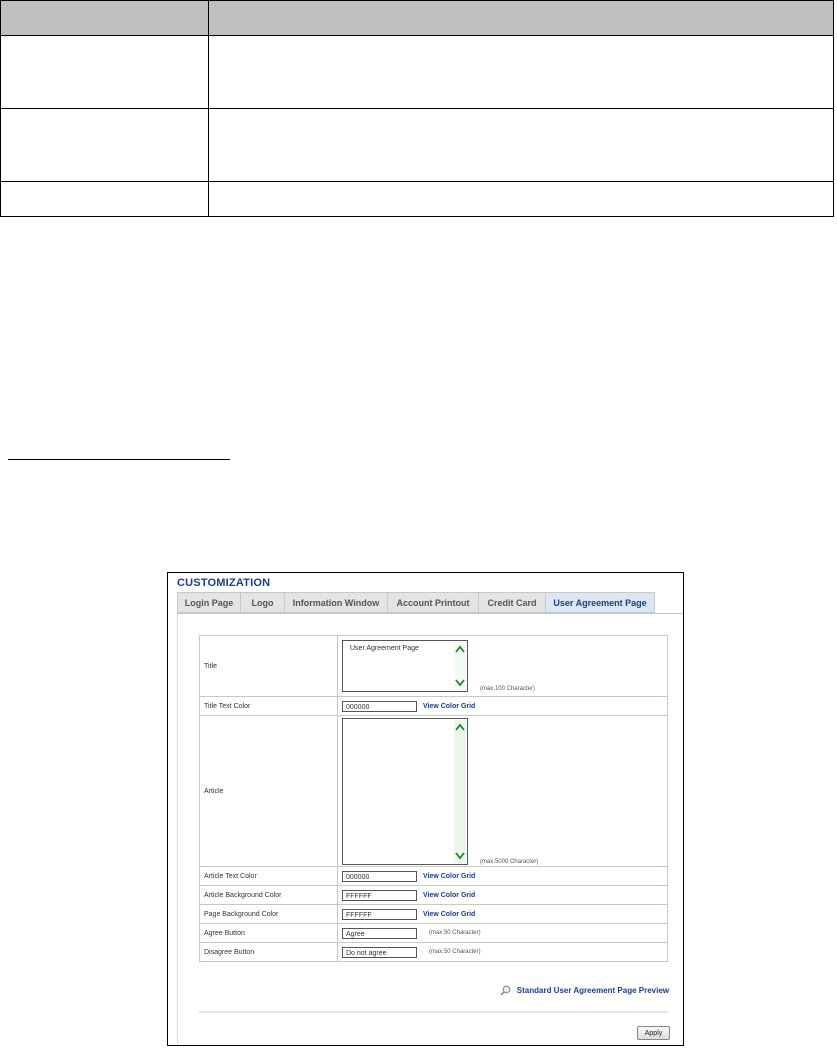 The height and width of the screenshot is (1048, 837). I want to click on disagree-button-cell: Do not agree (max.50 Character), so click(502, 952).